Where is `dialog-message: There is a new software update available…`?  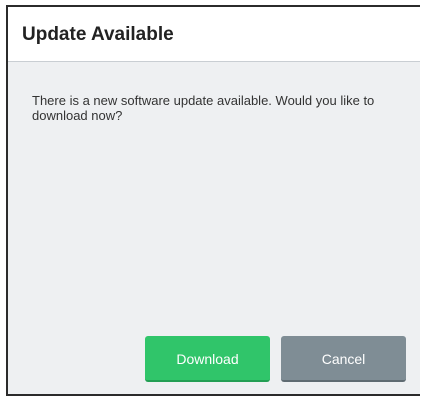
dialog-message: There is a new software update available… is located at coordinates (203, 108).